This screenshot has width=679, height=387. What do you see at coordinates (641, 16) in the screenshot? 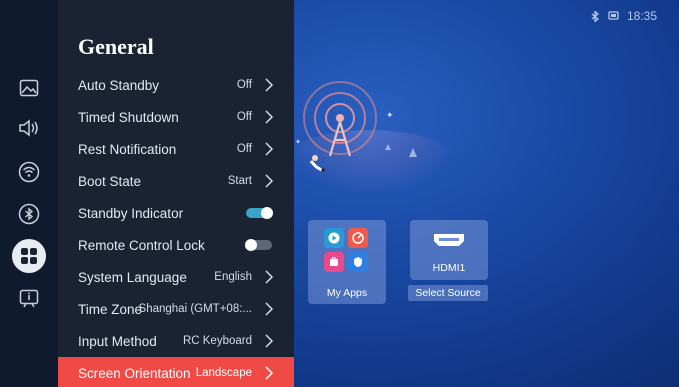
I see `clock: 18:35` at bounding box center [641, 16].